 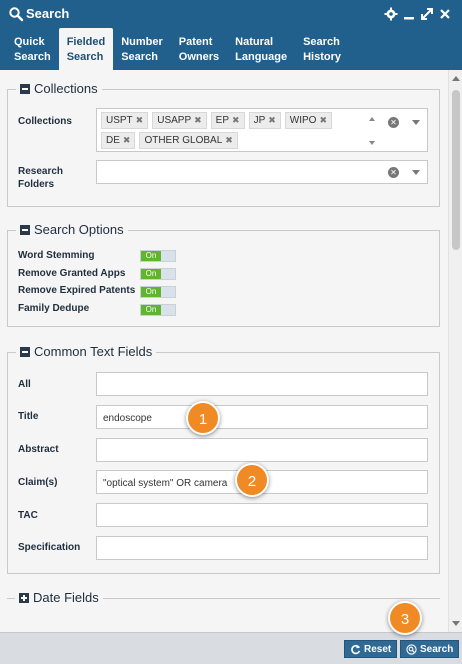 I want to click on collection-chip: DE ✖, so click(x=118, y=140).